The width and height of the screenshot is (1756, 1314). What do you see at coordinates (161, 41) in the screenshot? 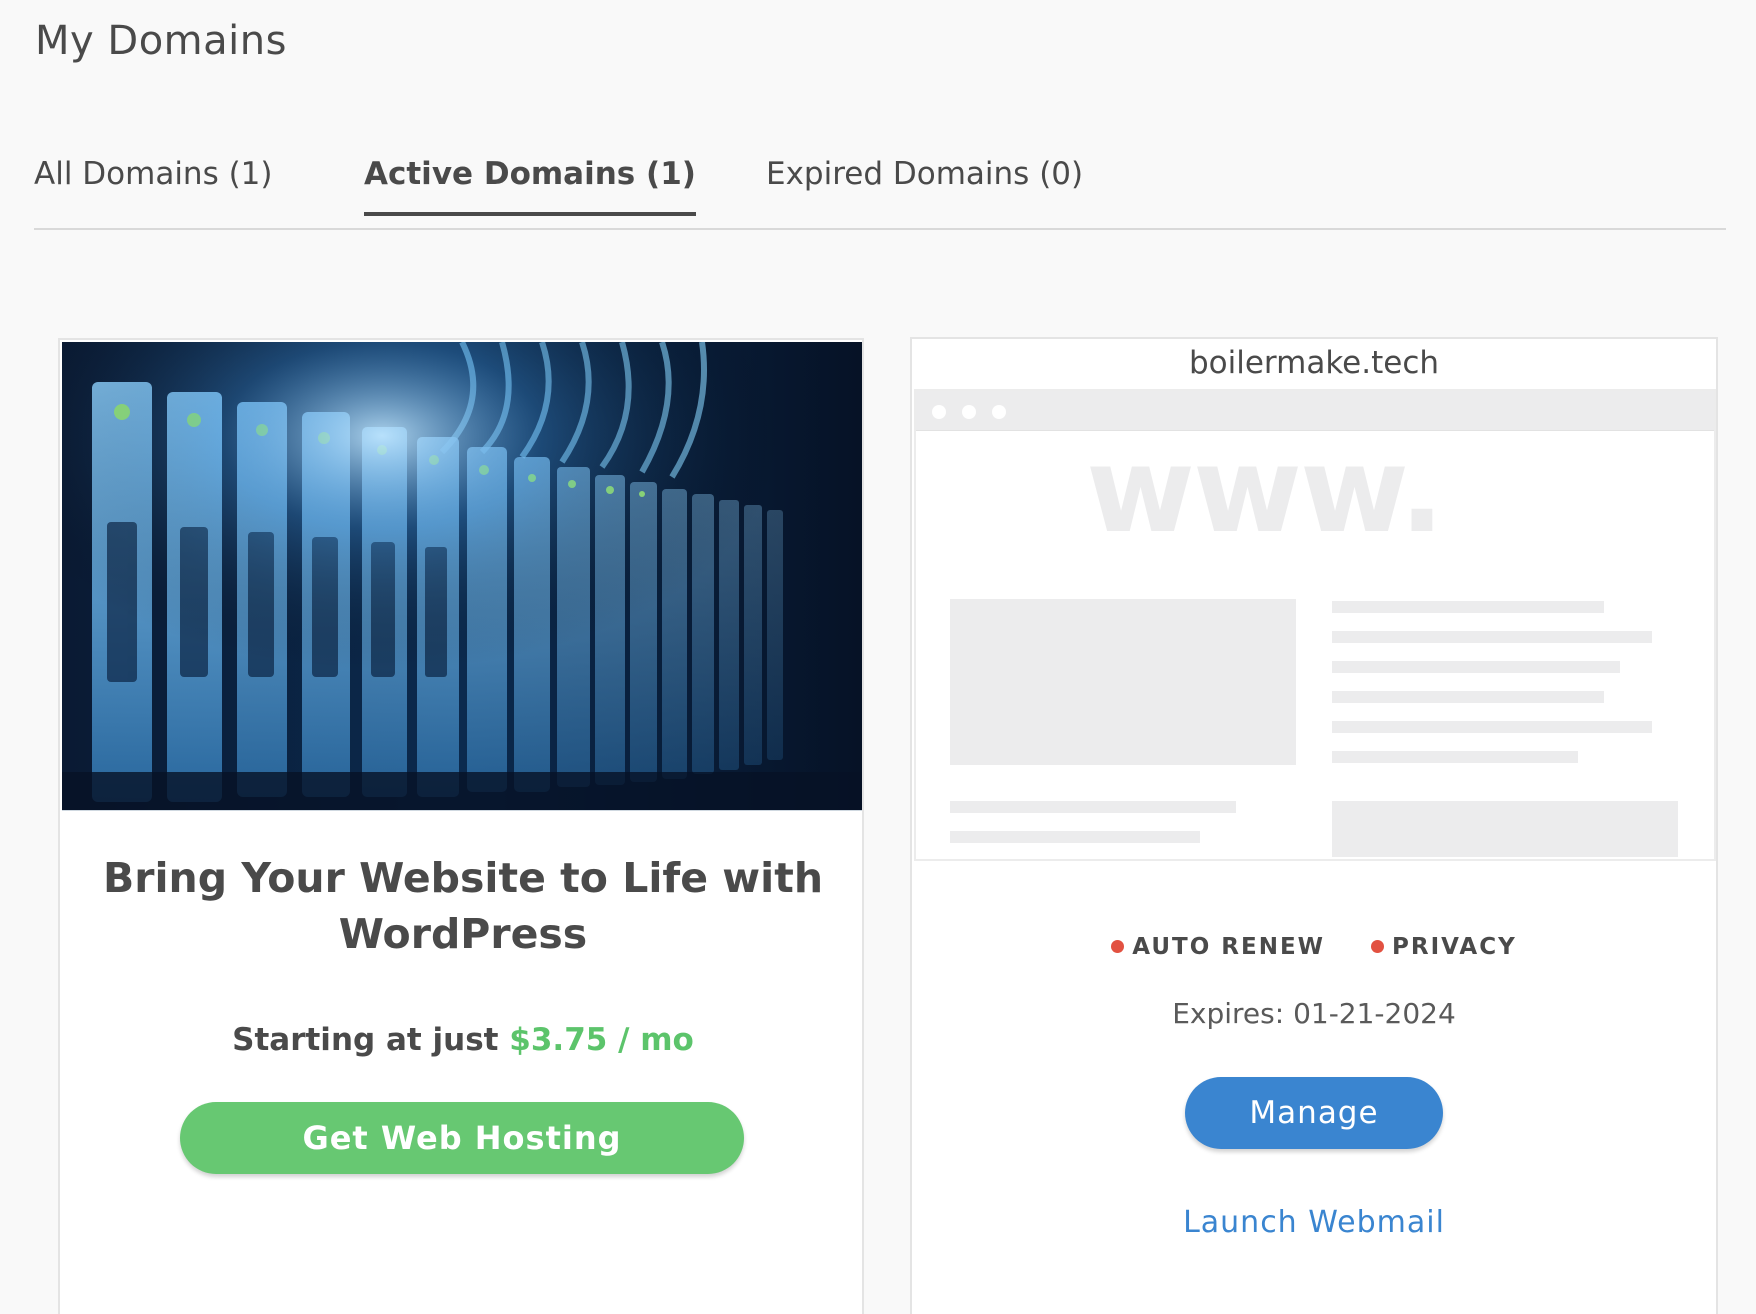
I see `page-title: My Domains` at bounding box center [161, 41].